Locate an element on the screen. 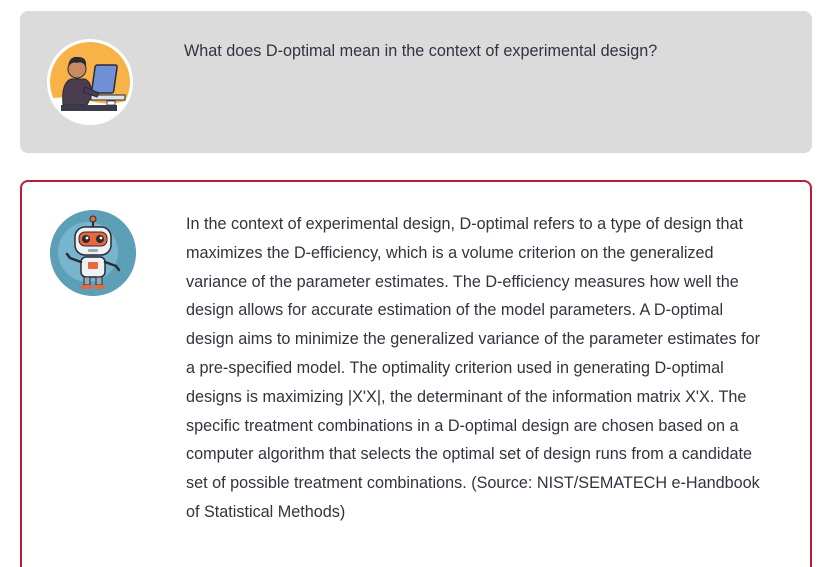  robot-icon is located at coordinates (93, 253).